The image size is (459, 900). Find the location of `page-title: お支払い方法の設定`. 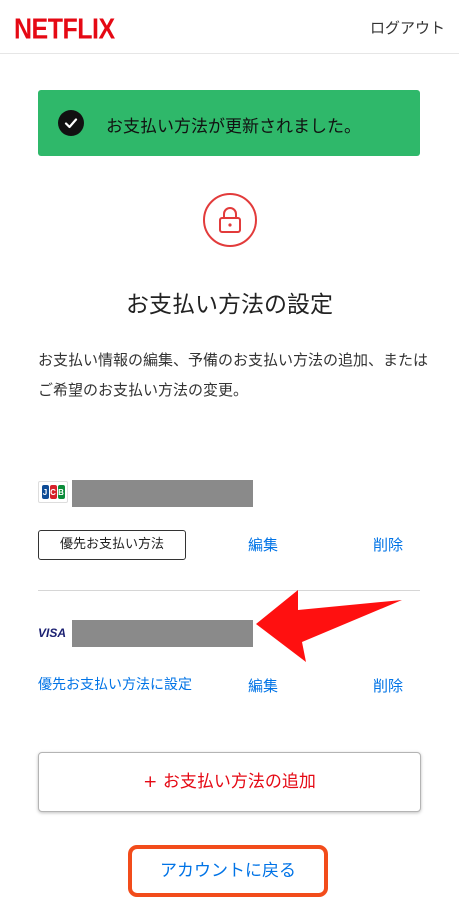

page-title: お支払い方法の設定 is located at coordinates (229, 305).